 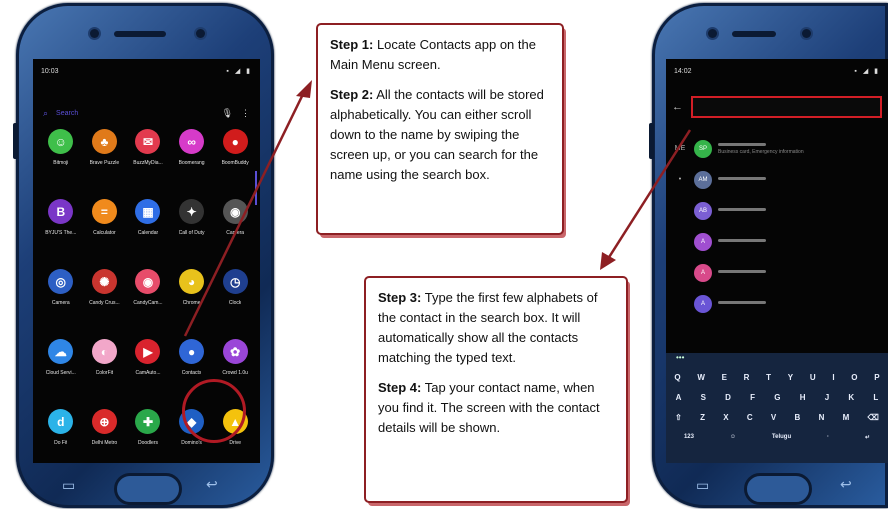 What do you see at coordinates (677, 107) in the screenshot?
I see `back-arrow-icon: ←` at bounding box center [677, 107].